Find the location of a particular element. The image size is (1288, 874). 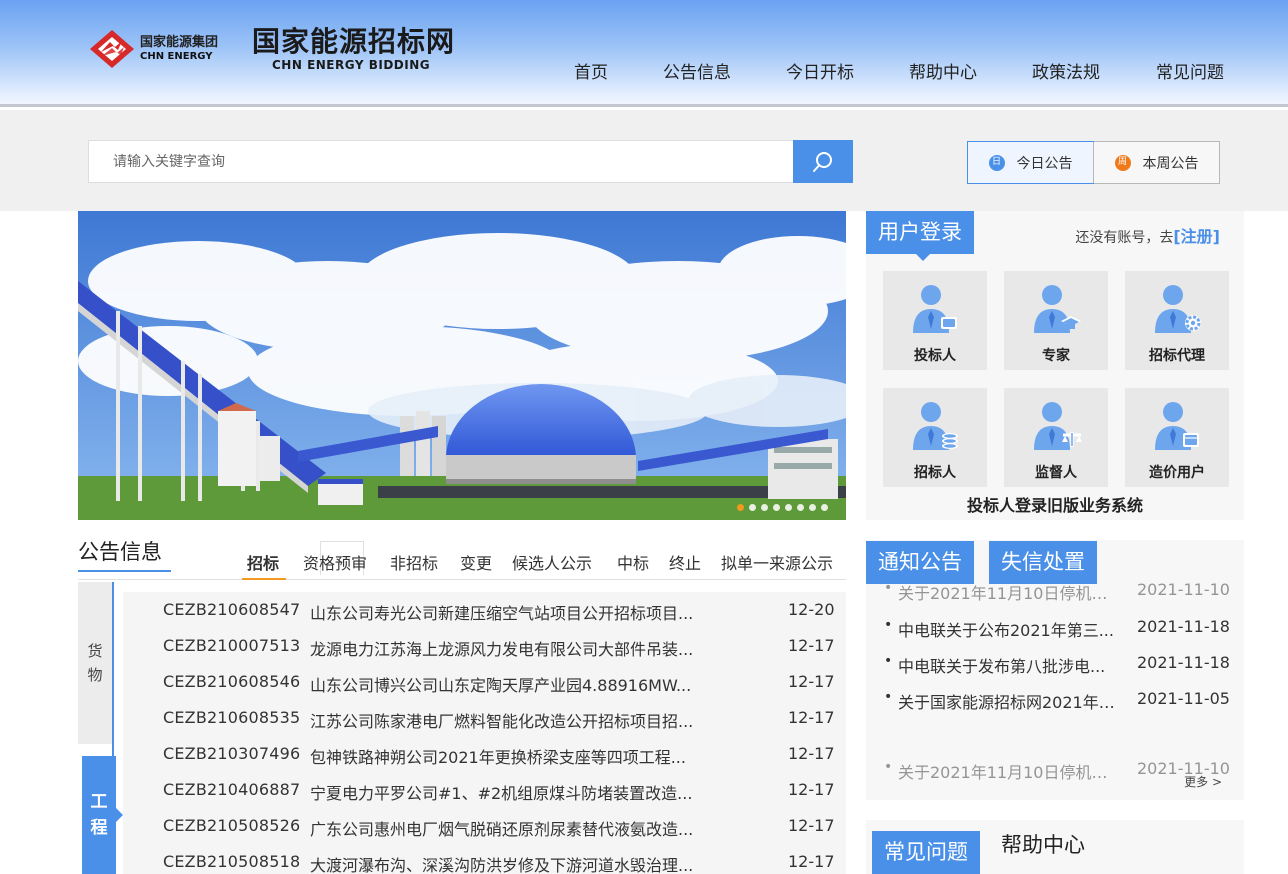

group-logo: 国家能源集团 CHN ENERGY is located at coordinates (153, 49).